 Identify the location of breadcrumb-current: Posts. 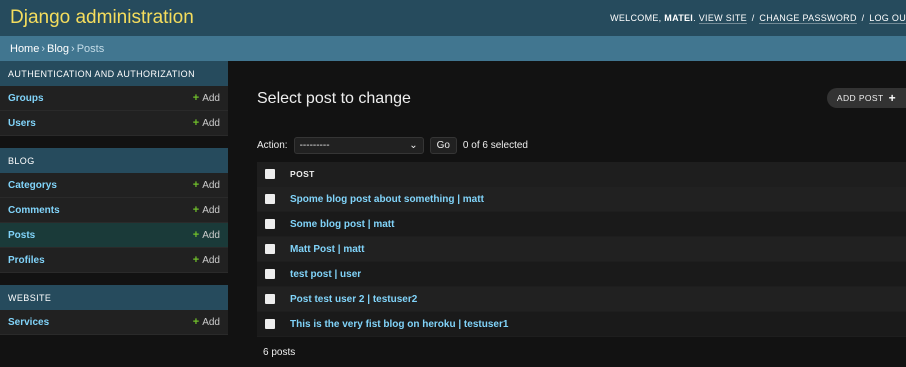
(90, 48).